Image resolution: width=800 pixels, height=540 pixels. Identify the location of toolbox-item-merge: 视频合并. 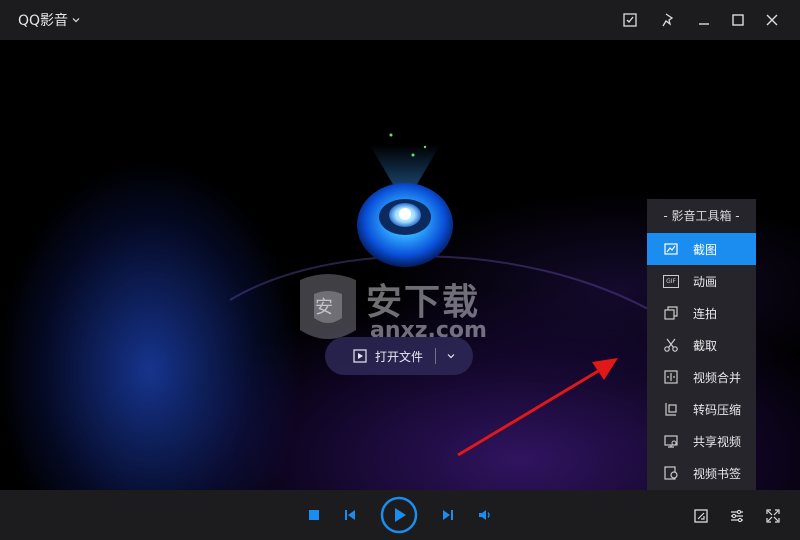
(701, 377).